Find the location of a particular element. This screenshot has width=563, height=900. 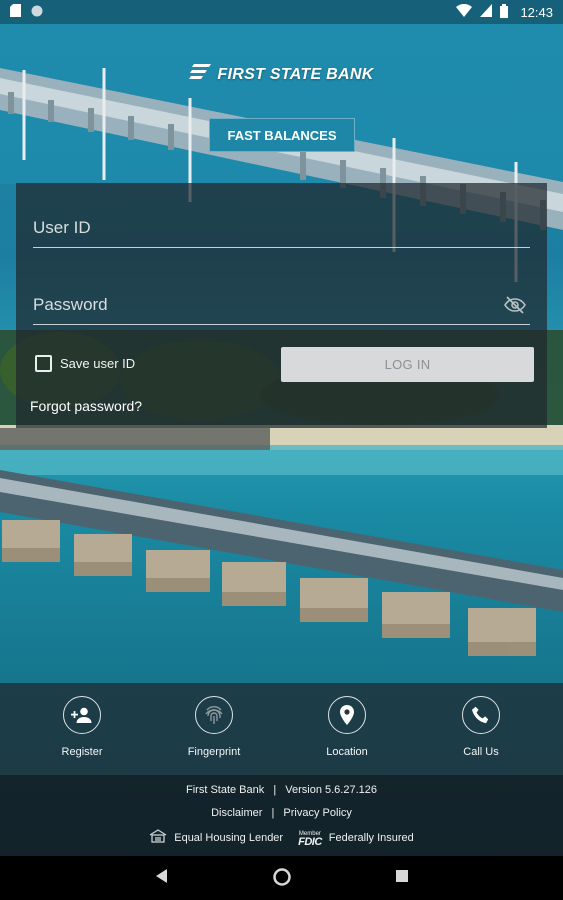

bank-logo: FIRST STATE BANK is located at coordinates (281, 74).